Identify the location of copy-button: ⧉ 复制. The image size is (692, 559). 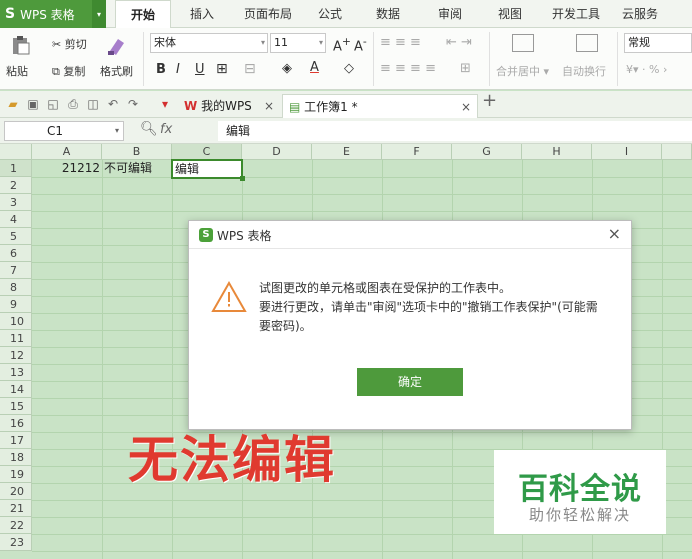
(68, 71).